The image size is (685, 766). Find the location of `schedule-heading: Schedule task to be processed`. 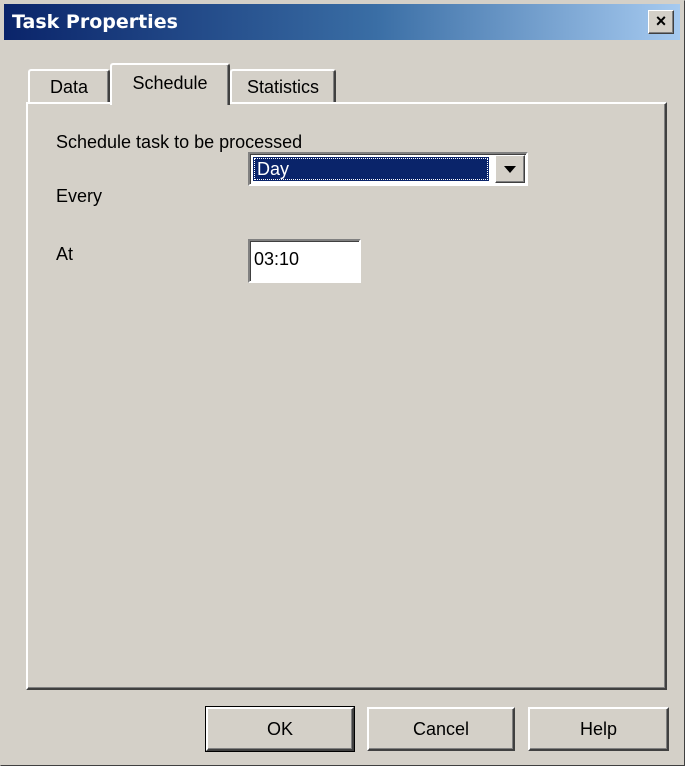

schedule-heading: Schedule task to be processed is located at coordinates (179, 142).